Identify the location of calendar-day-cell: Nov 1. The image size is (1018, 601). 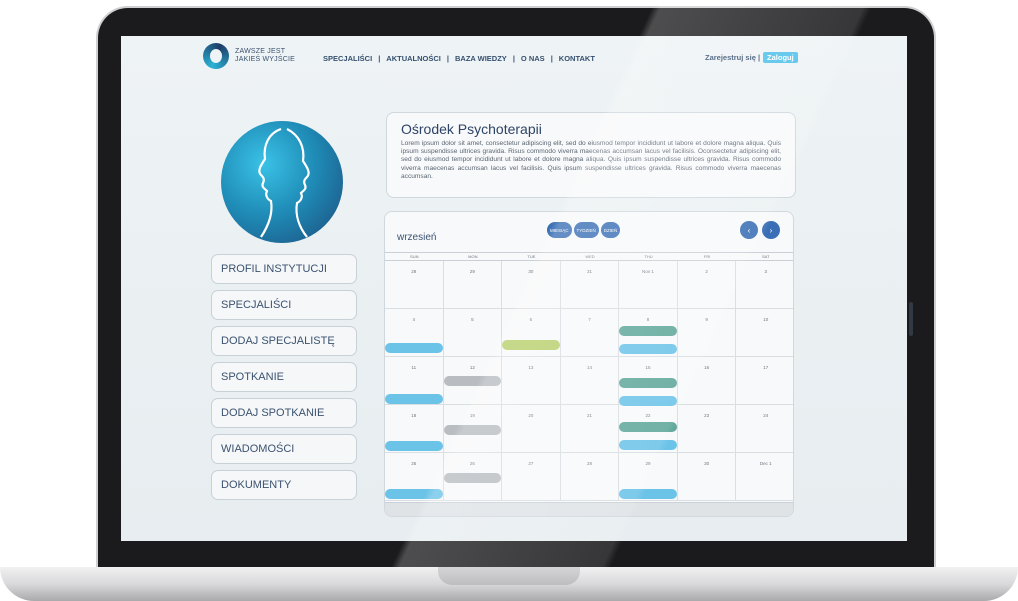
(648, 285).